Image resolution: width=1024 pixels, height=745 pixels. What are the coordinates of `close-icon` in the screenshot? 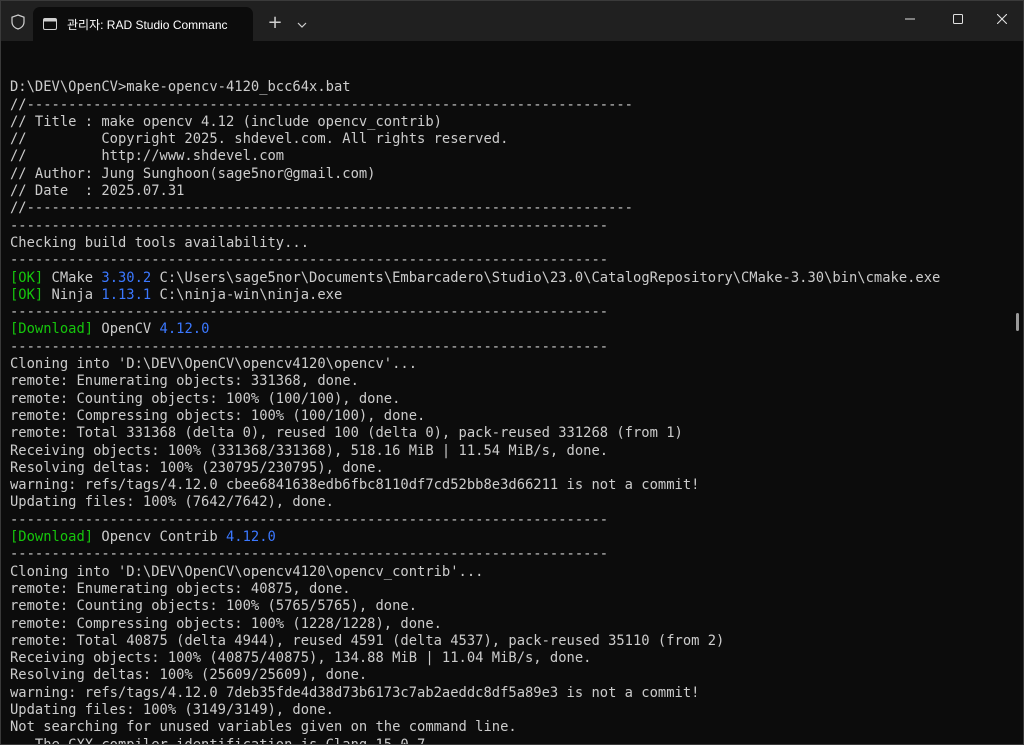 It's located at (1002, 20).